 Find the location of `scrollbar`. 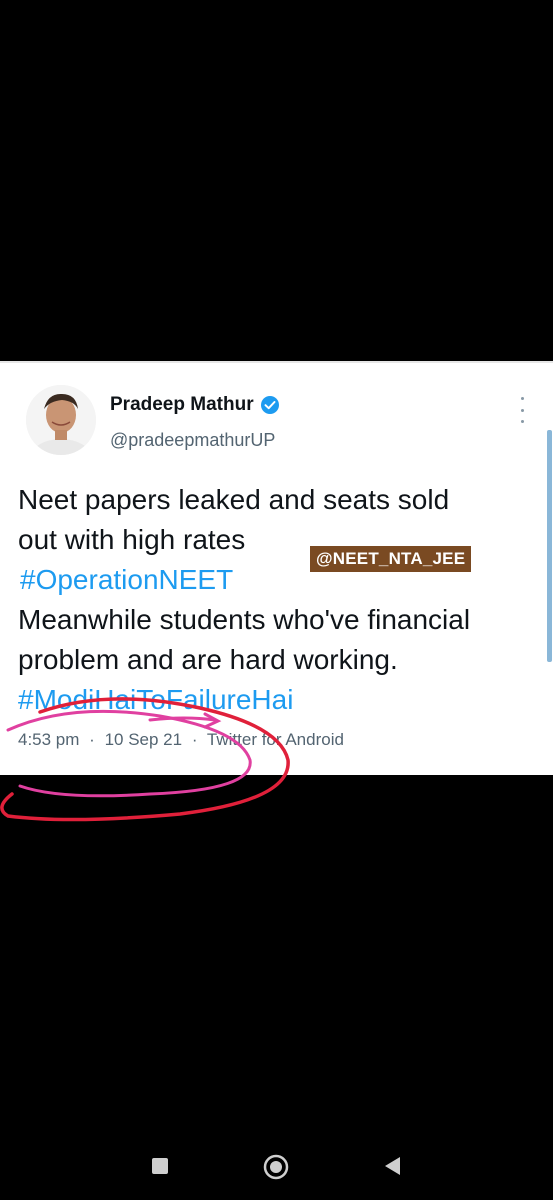

scrollbar is located at coordinates (549, 546).